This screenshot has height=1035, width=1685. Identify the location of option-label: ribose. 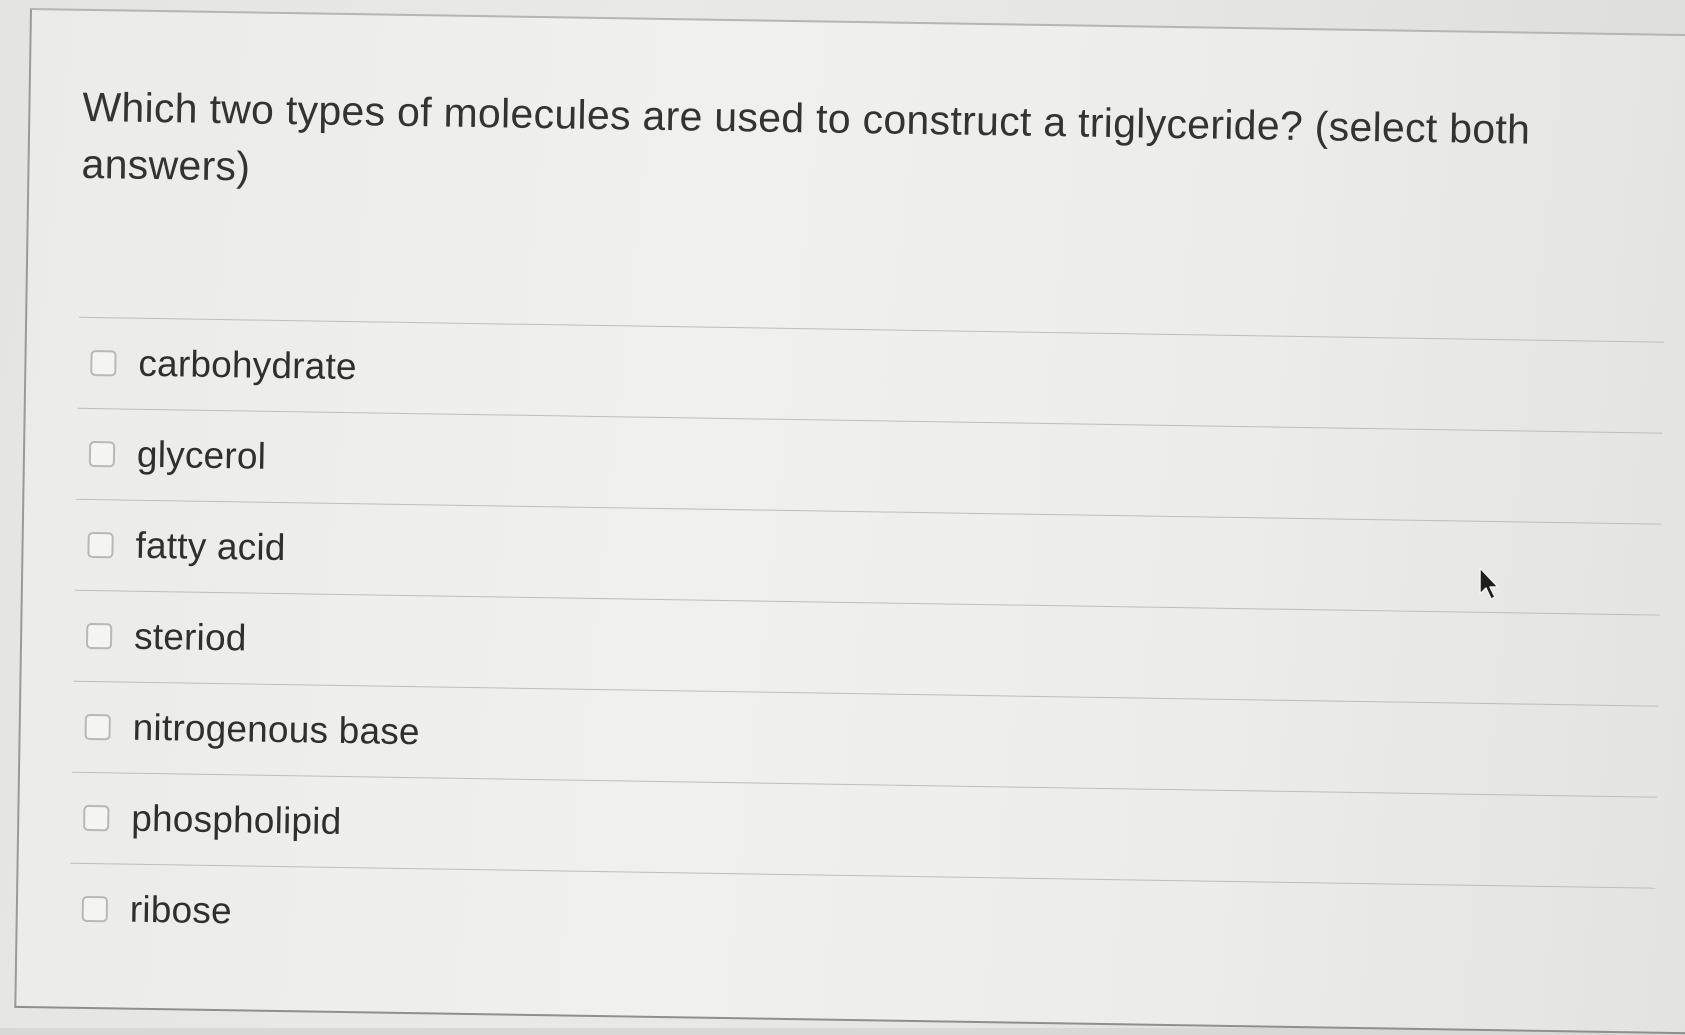
(181, 910).